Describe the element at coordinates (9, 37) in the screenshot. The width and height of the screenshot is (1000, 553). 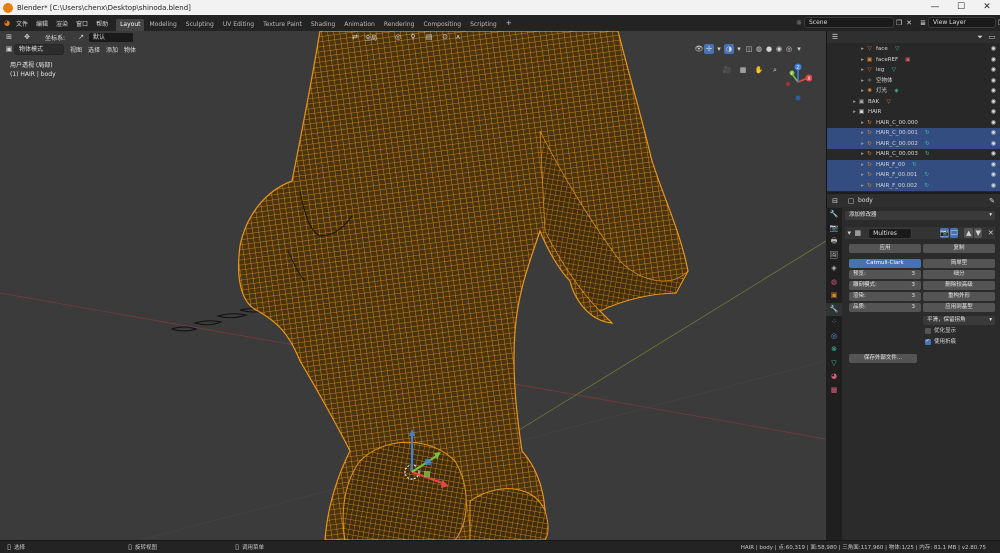
I see `editor-type-icon: ⊞` at that location.